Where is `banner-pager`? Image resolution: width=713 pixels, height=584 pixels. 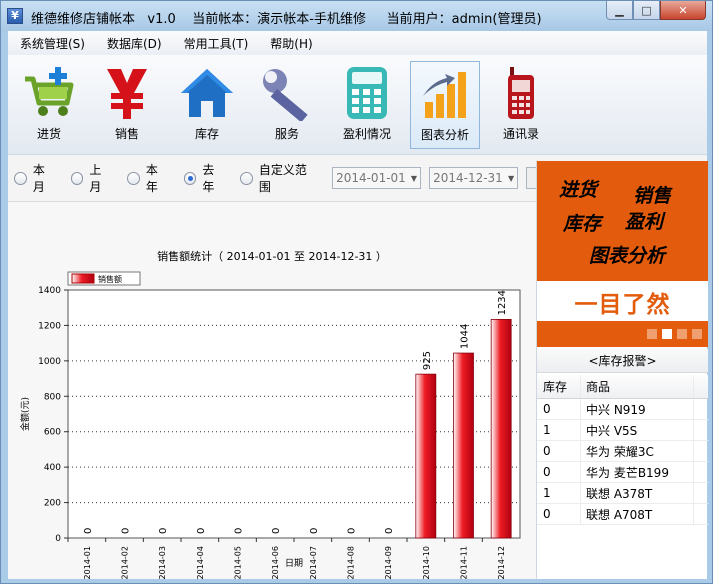 banner-pager is located at coordinates (672, 334).